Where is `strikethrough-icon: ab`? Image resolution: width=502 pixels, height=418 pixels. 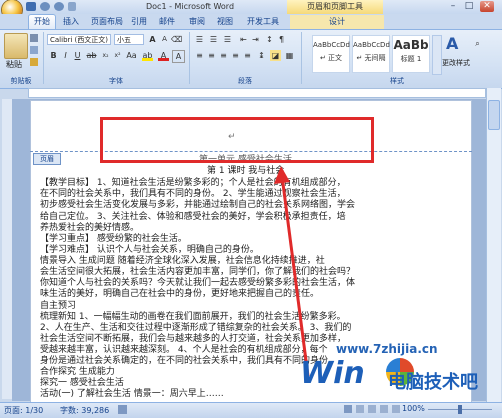 strikethrough-icon: ab is located at coordinates (91, 55).